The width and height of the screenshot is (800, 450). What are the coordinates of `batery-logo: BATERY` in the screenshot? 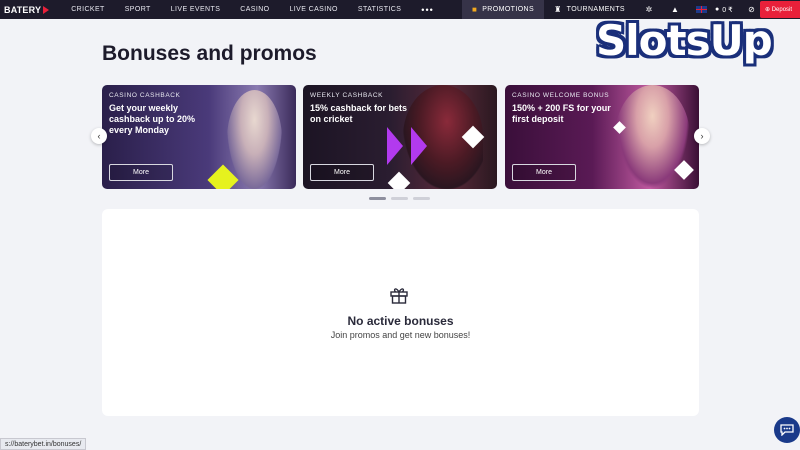 It's located at (25, 9).